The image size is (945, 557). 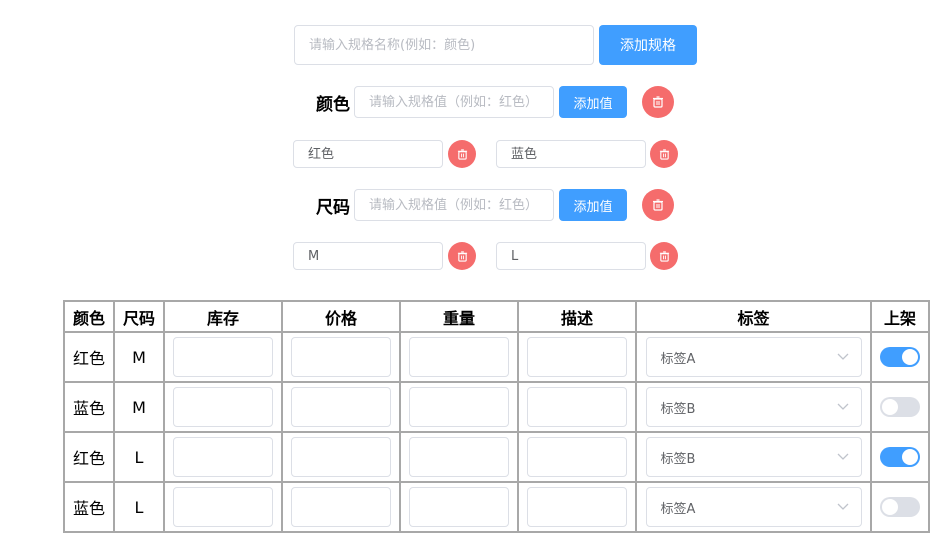 I want to click on column-header: 库存, so click(x=223, y=316).